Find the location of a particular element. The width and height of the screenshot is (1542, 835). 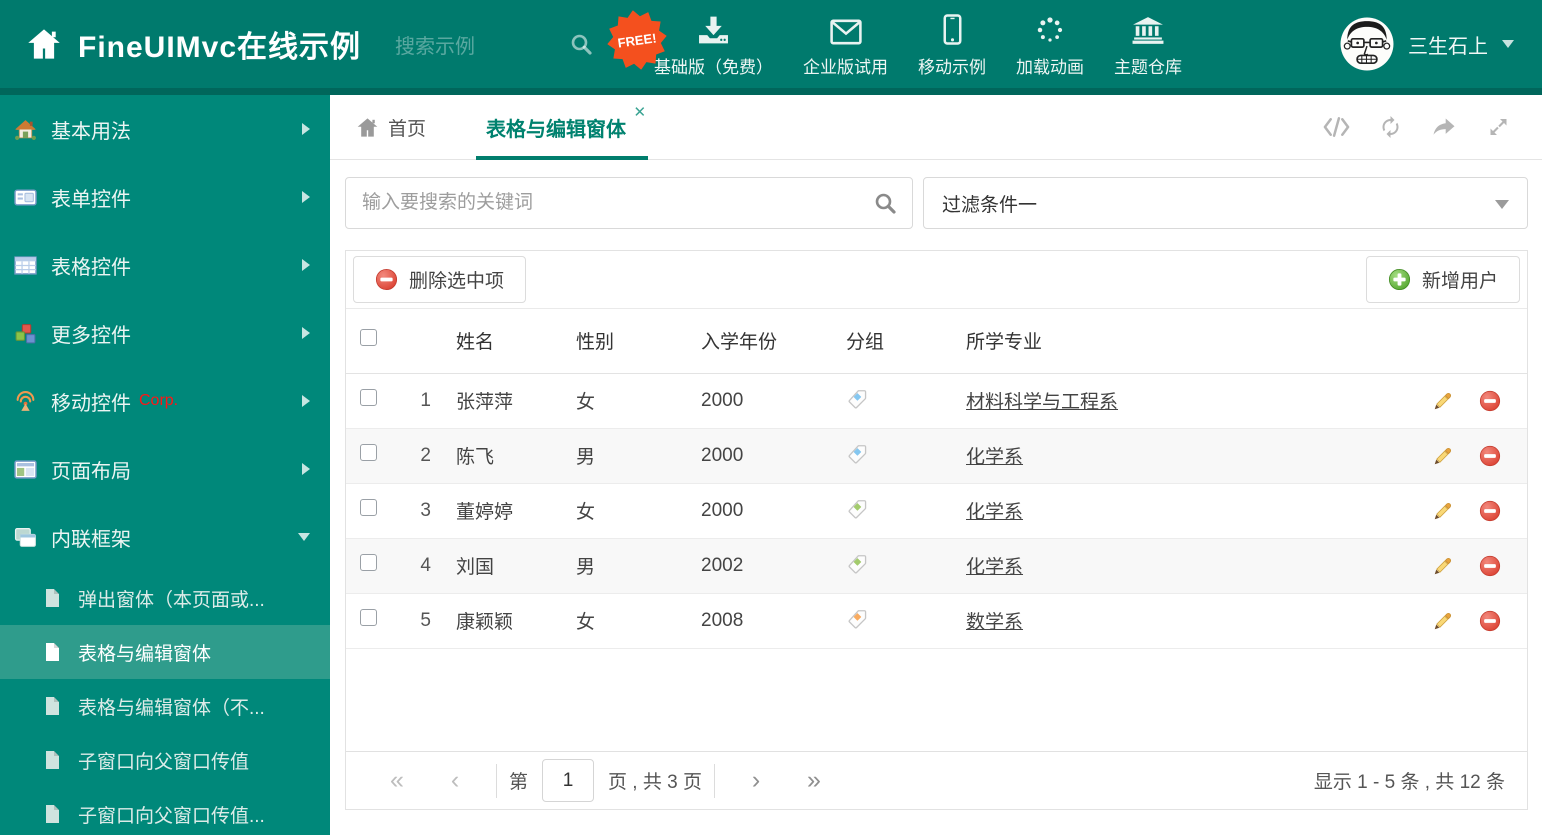

close-icon is located at coordinates (639, 112).